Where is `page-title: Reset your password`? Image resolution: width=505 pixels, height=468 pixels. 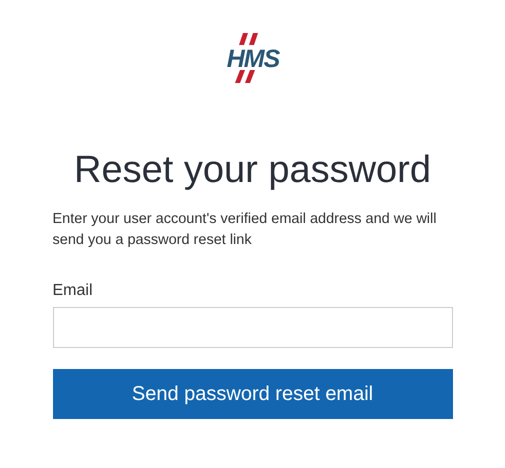
page-title: Reset your password is located at coordinates (252, 170).